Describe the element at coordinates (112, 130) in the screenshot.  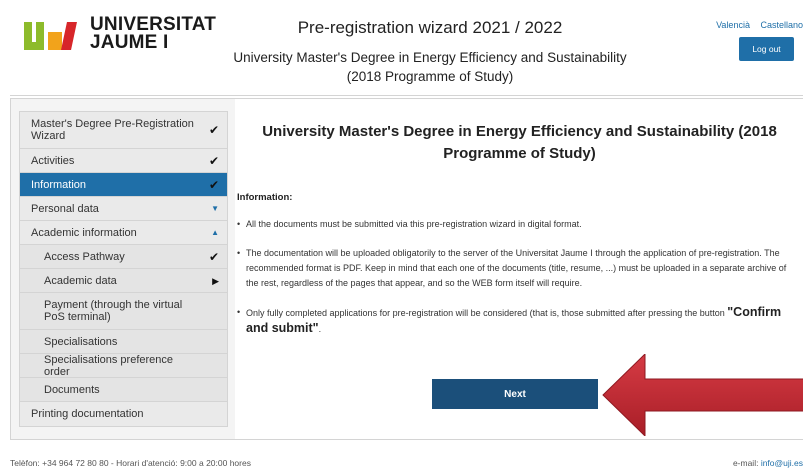
I see `sidebar-item-label: Master's Degree Pre-Registration Wizard` at that location.